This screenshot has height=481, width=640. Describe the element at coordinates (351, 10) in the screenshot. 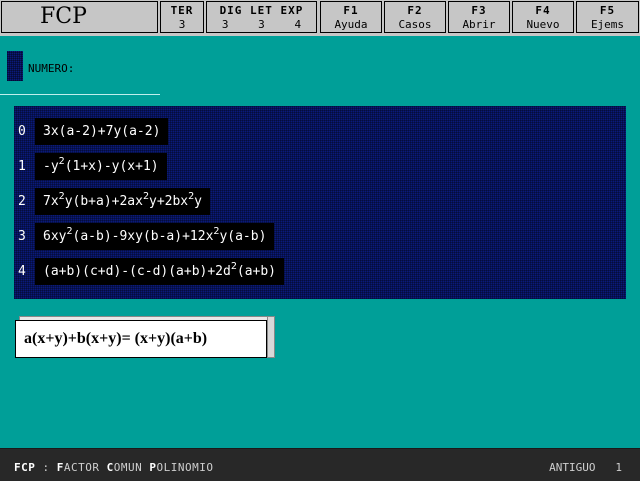

I see `f1-key: F1` at that location.